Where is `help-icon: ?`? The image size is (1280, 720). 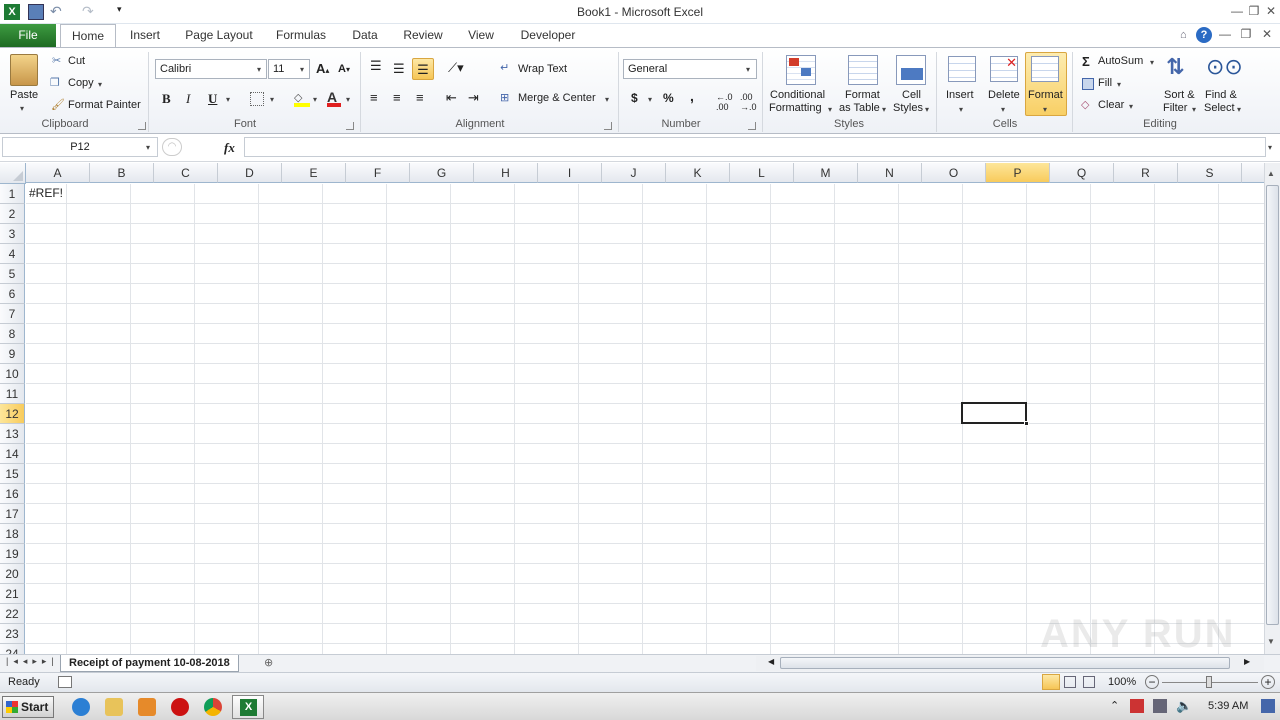 help-icon: ? is located at coordinates (1204, 35).